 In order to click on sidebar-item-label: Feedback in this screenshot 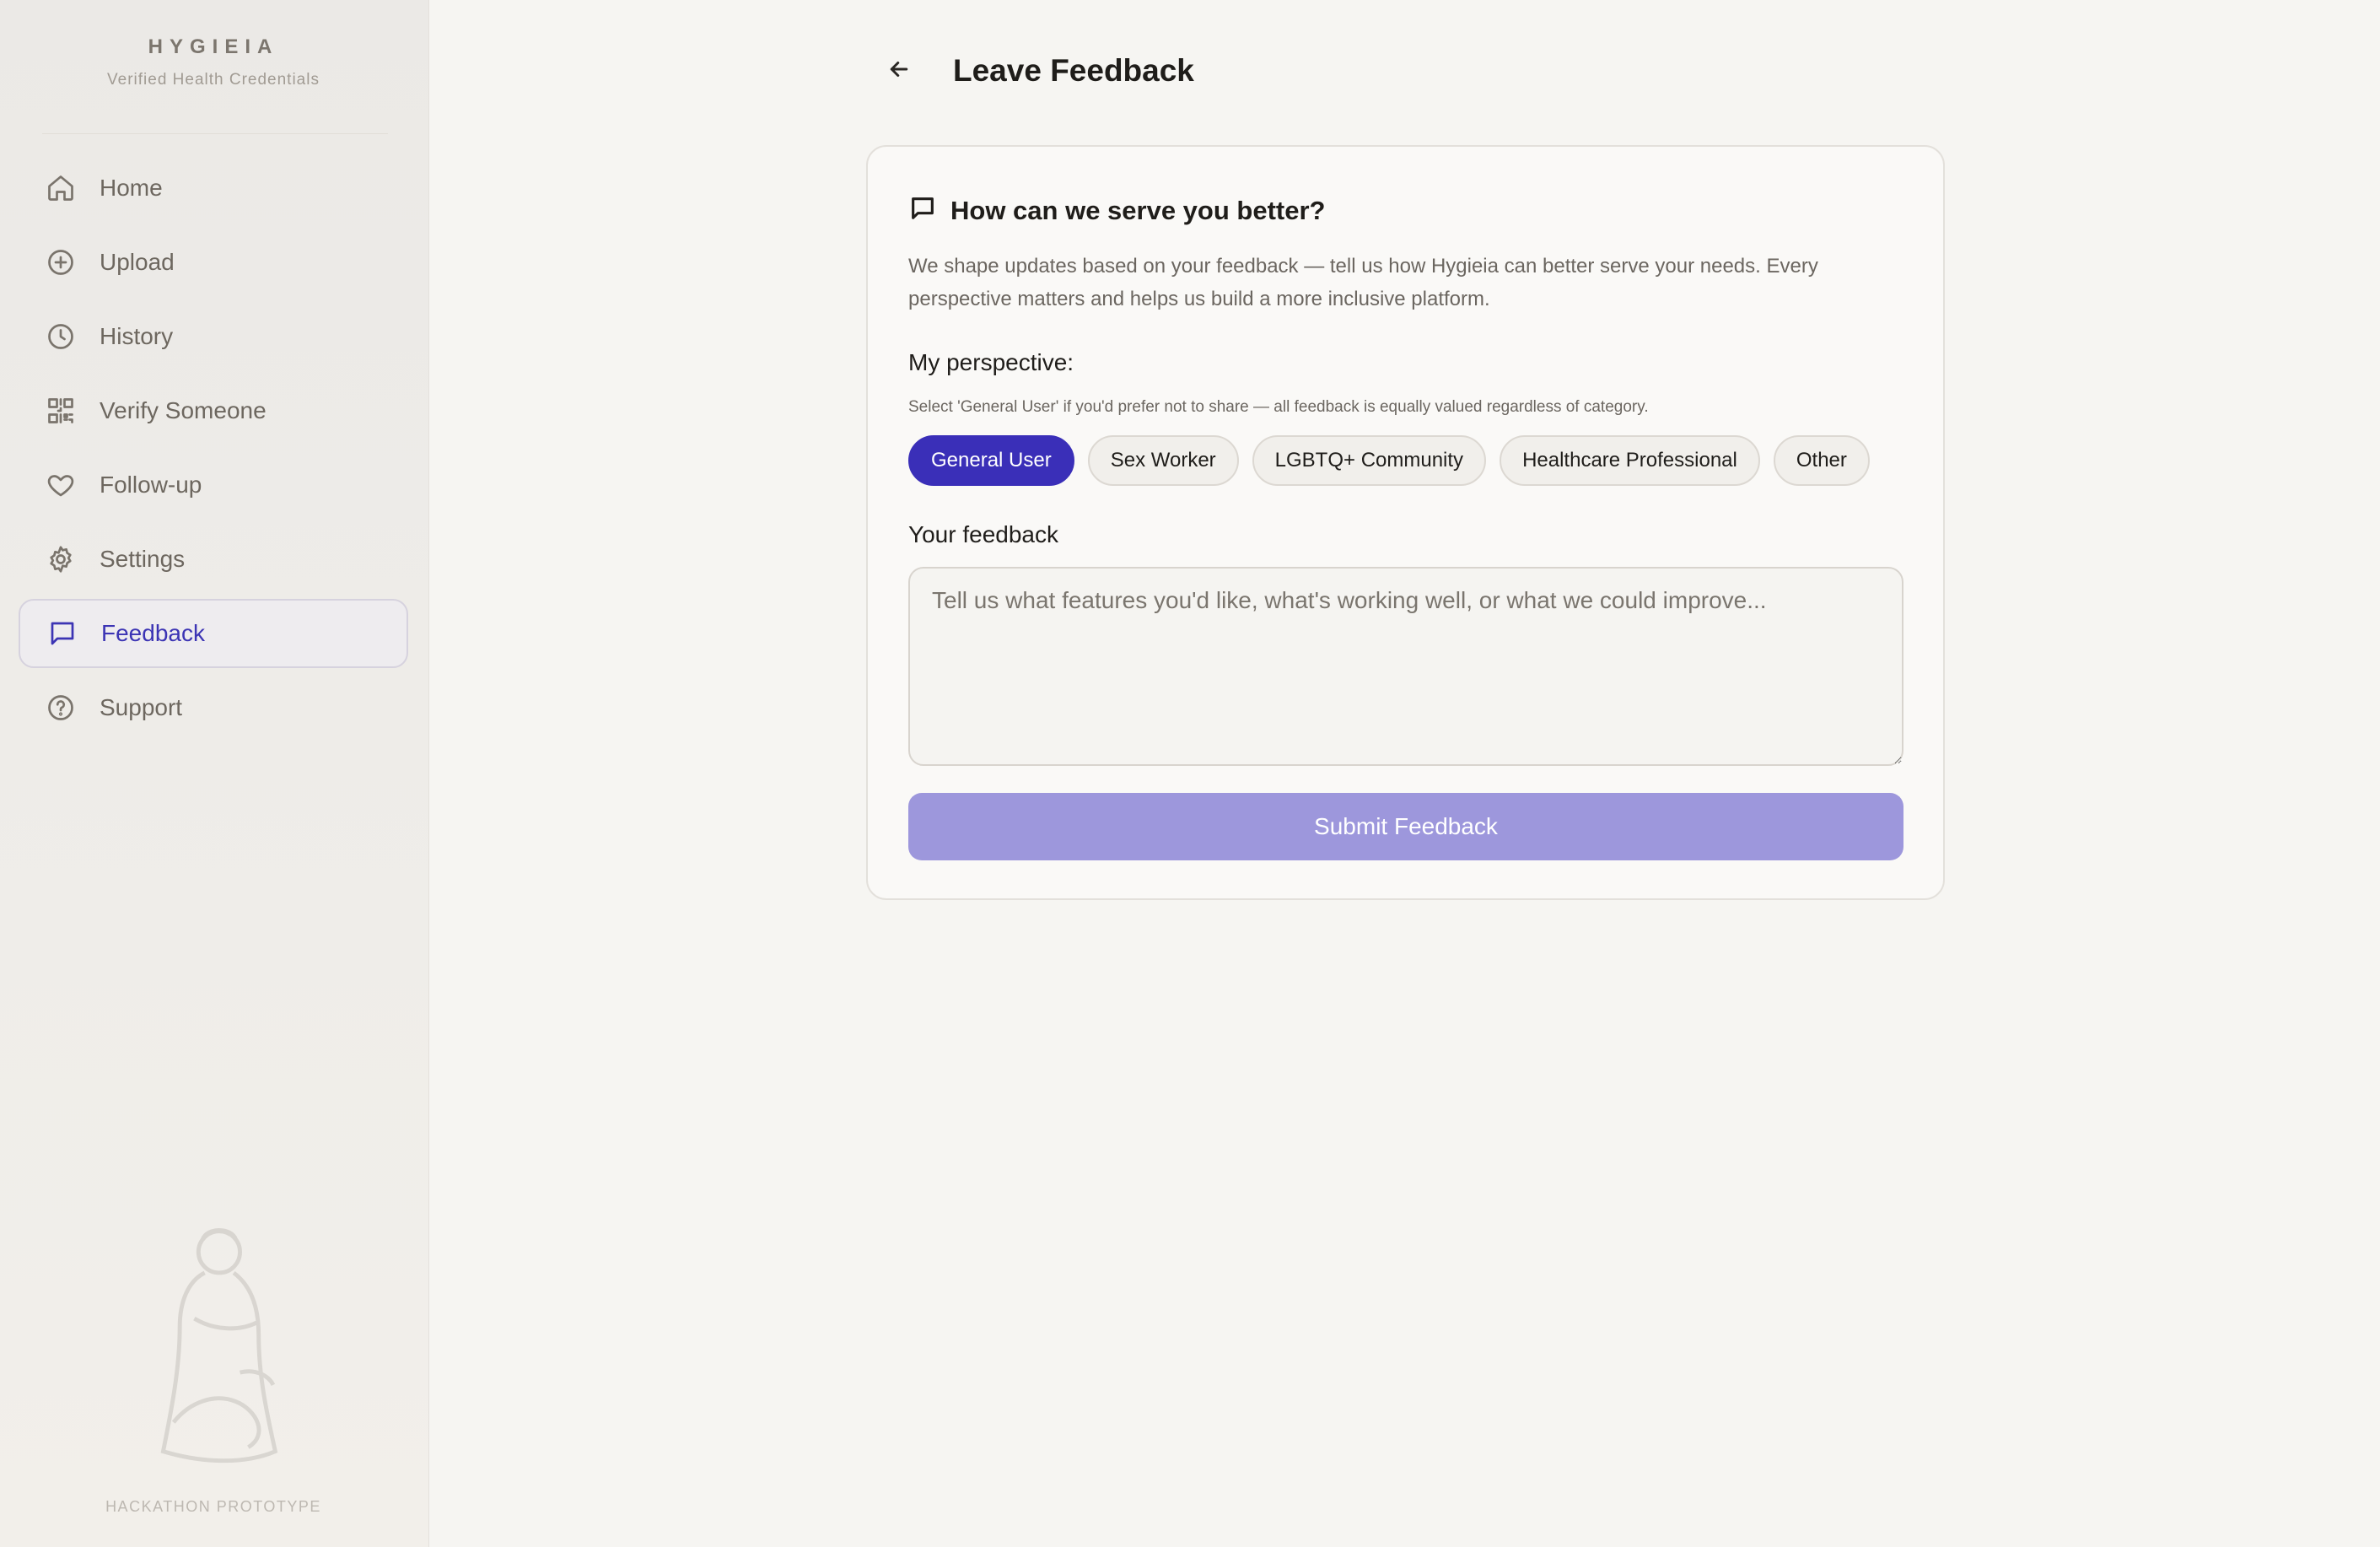, I will do `click(153, 633)`.